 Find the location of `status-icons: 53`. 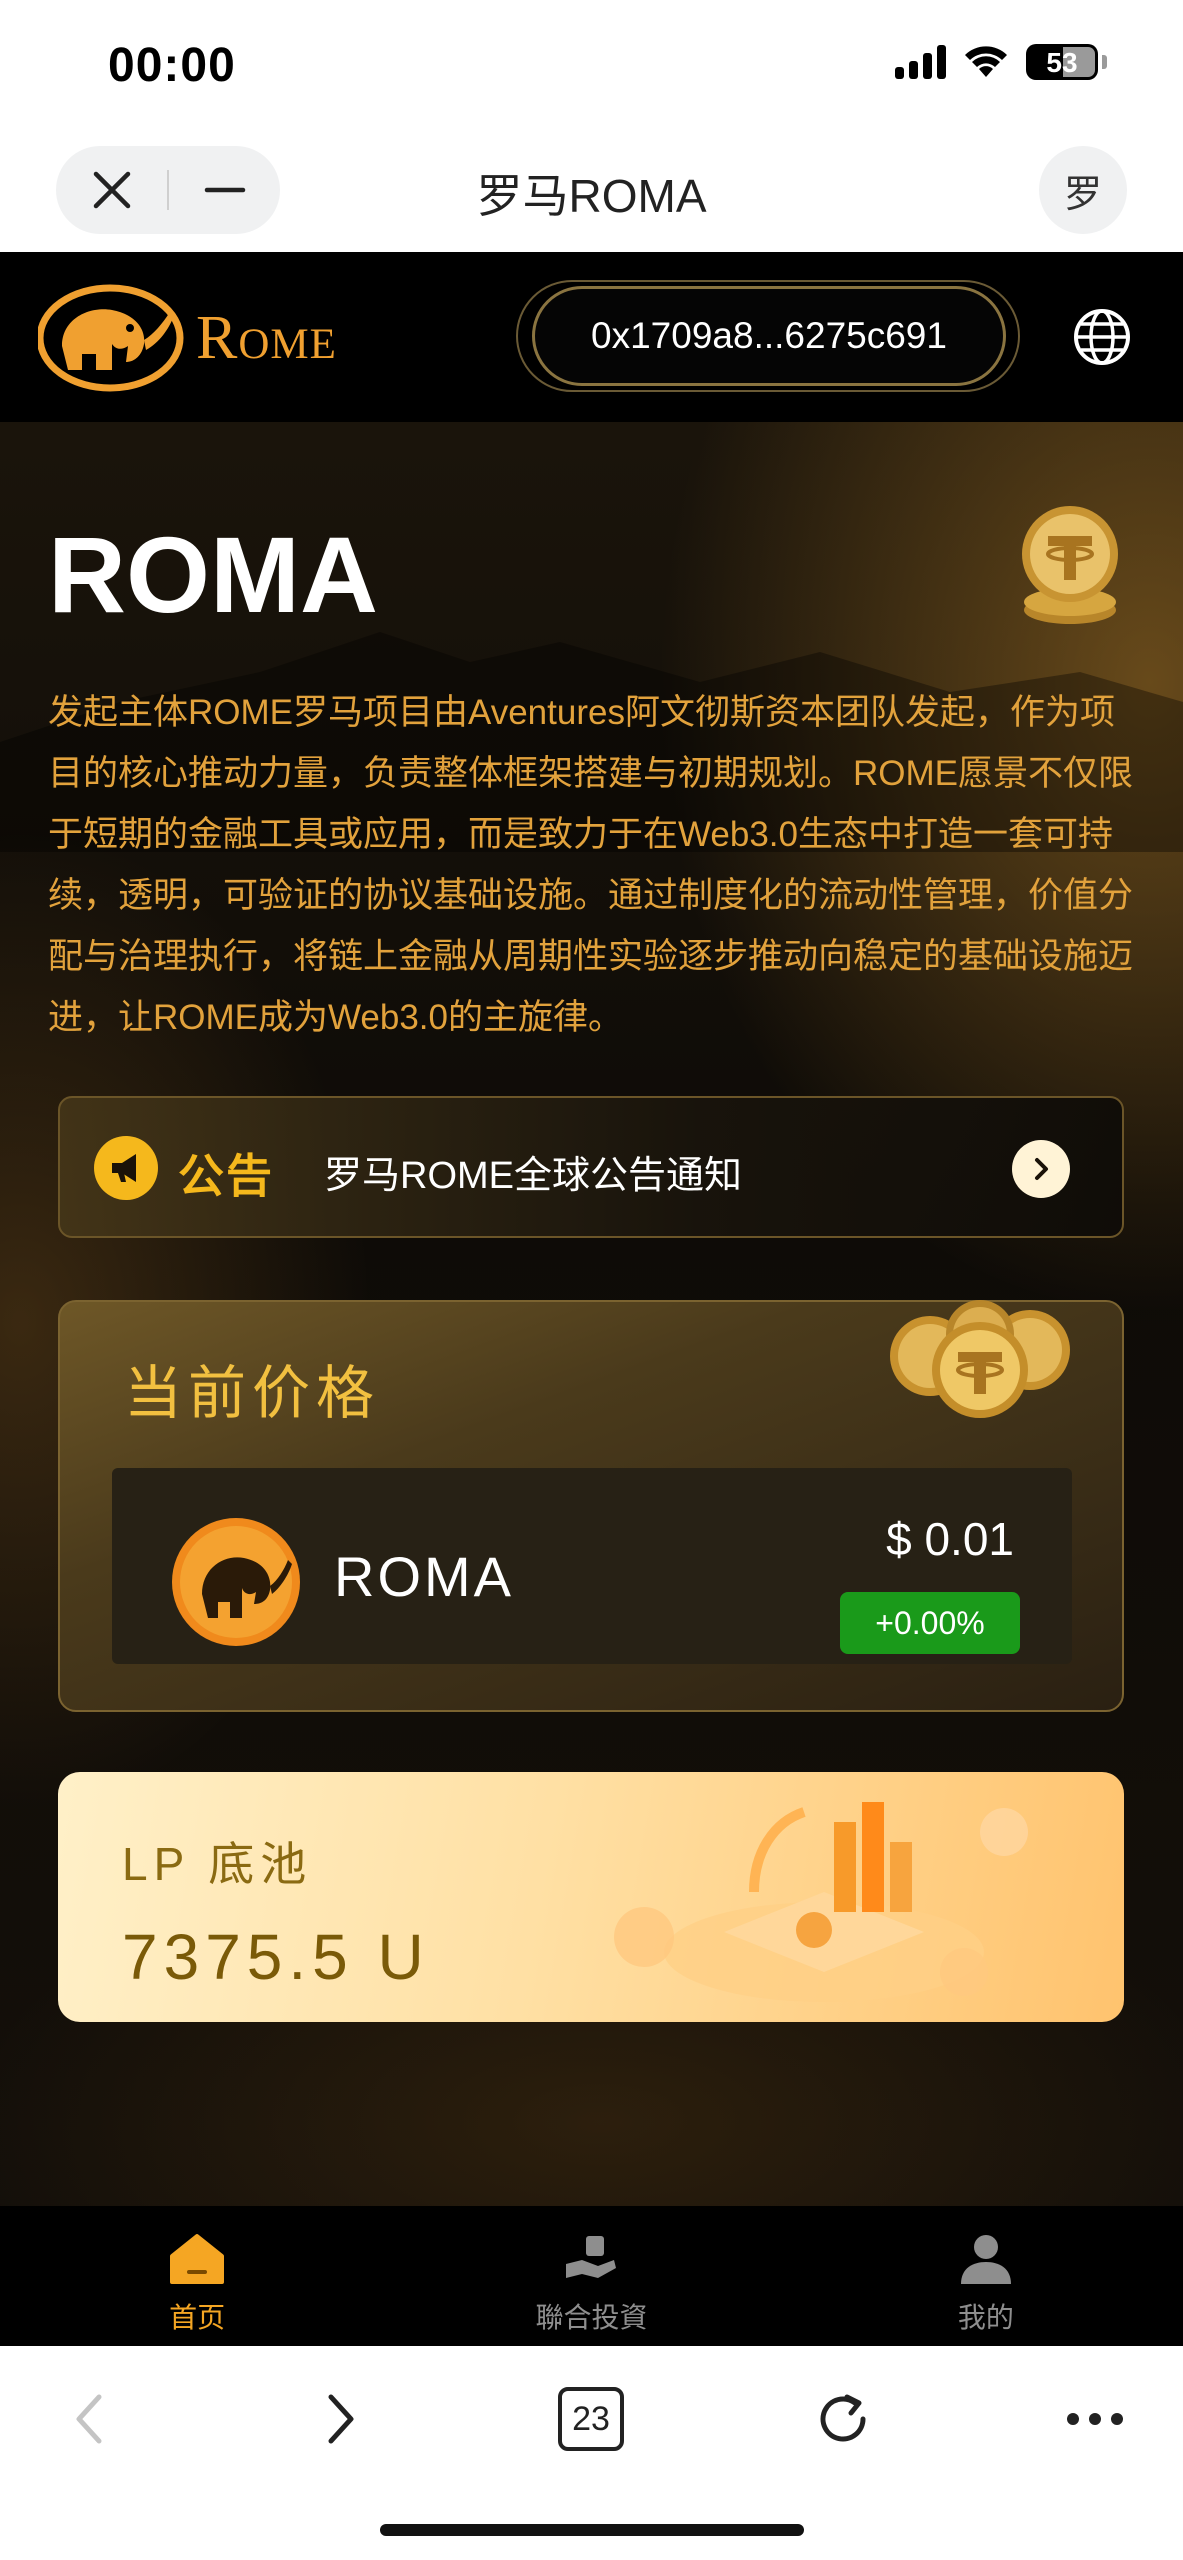

status-icons: 53 is located at coordinates (1001, 62).